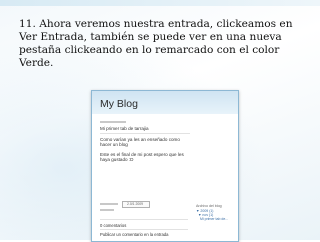 Image resolution: width=320 pixels, height=242 pixels. Describe the element at coordinates (113, 225) in the screenshot. I see `comments-count: 0 comentarios` at that location.